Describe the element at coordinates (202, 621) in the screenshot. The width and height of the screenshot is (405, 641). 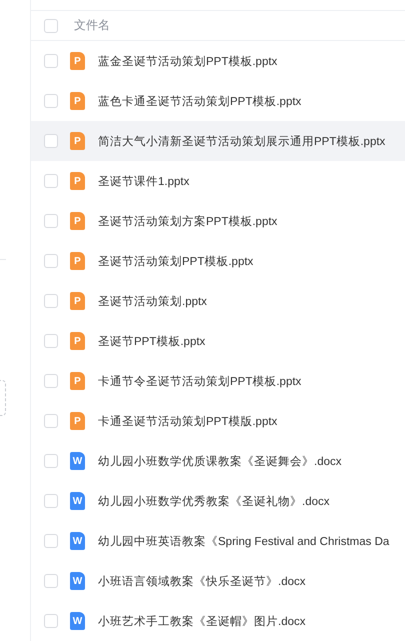
I see `file-name: 小班艺术手工教案《圣诞帽》图片.docx` at that location.